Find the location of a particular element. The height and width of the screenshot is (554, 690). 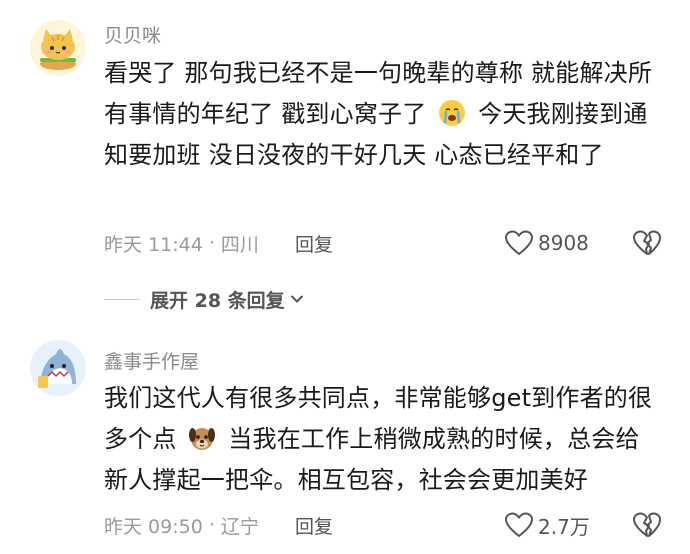

like-button: 2.7万 is located at coordinates (547, 525).